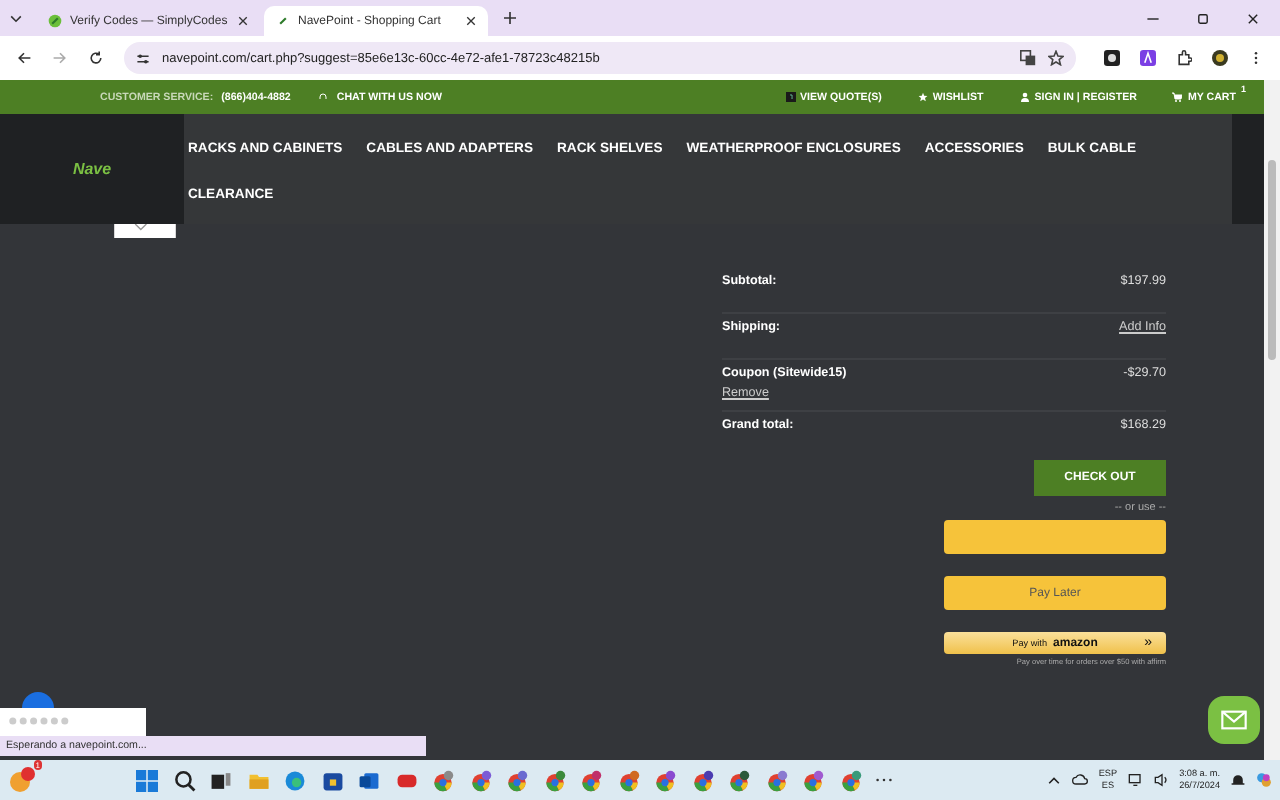 This screenshot has width=1280, height=800. I want to click on task-view-icon, so click(221, 780).